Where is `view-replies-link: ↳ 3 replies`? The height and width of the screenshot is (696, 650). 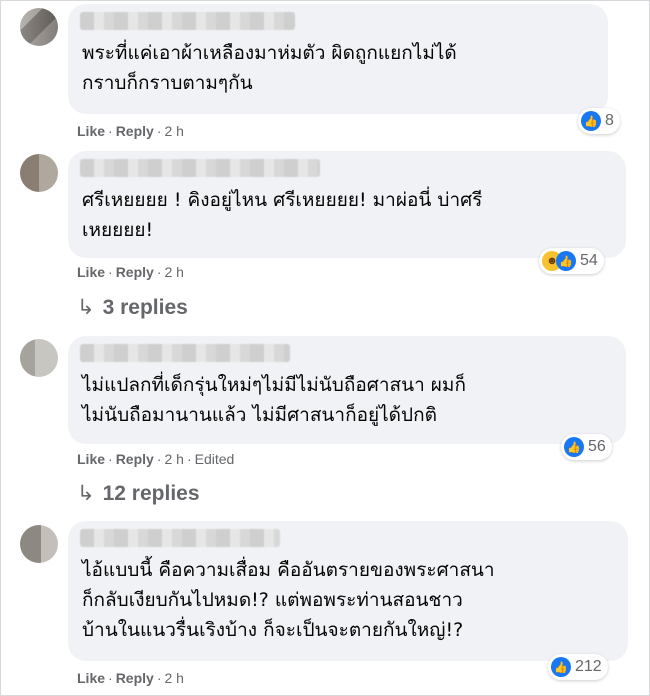
view-replies-link: ↳ 3 replies is located at coordinates (132, 307).